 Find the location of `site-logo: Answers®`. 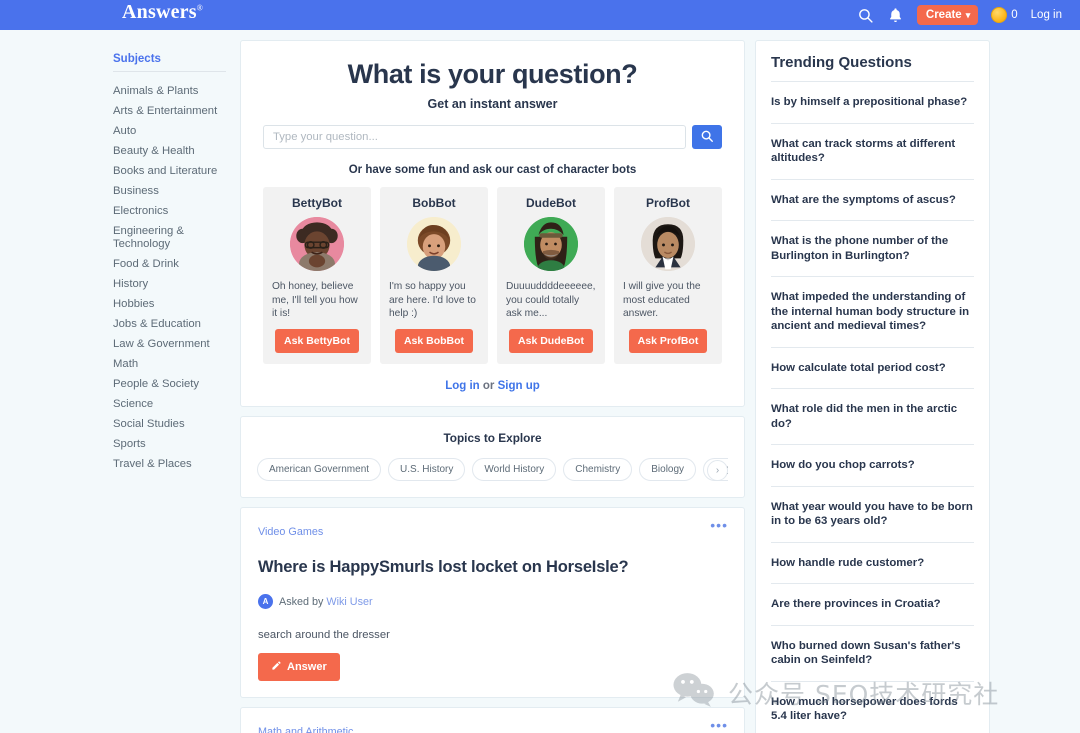

site-logo: Answers® is located at coordinates (162, 12).